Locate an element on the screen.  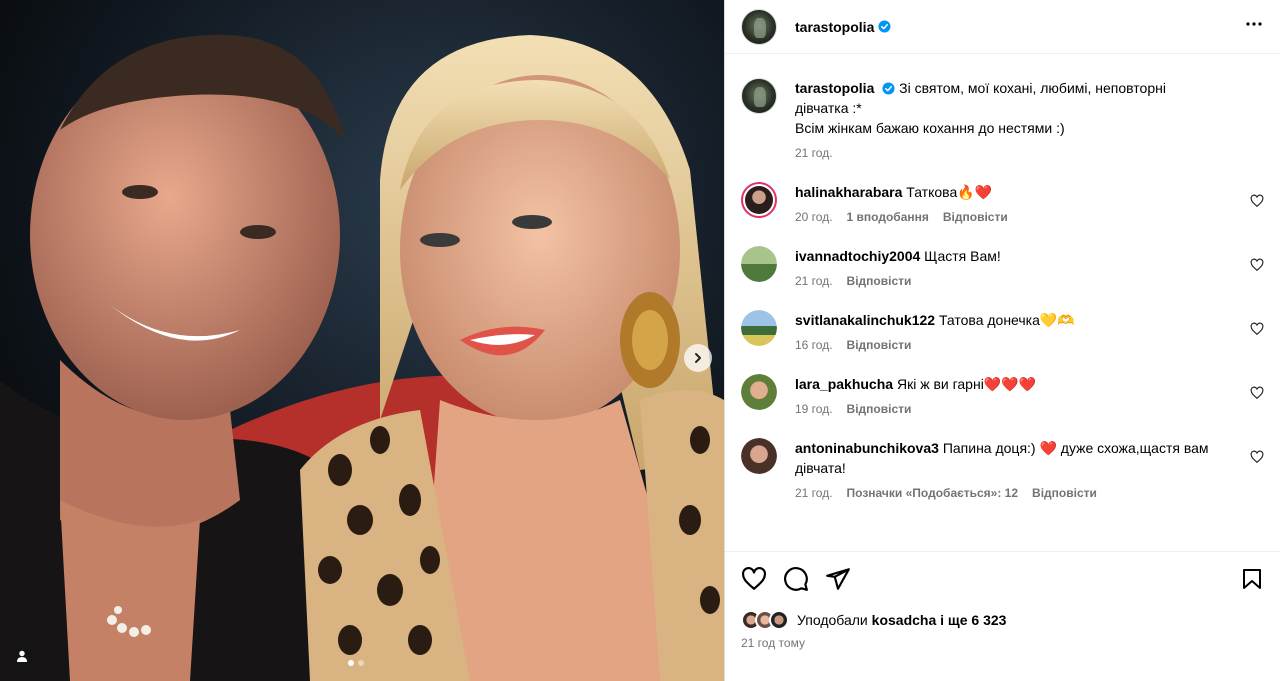
comment-bubble-icon is located at coordinates (796, 579).